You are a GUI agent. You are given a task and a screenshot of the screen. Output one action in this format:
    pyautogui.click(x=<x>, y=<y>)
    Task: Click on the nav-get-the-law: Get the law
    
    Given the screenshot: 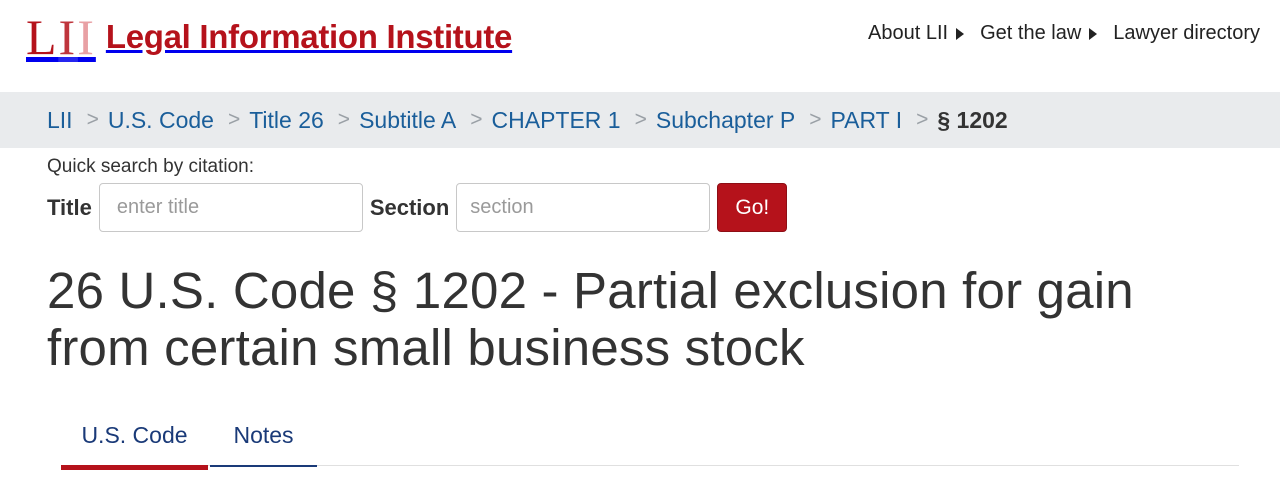 What is the action you would take?
    pyautogui.click(x=1046, y=33)
    